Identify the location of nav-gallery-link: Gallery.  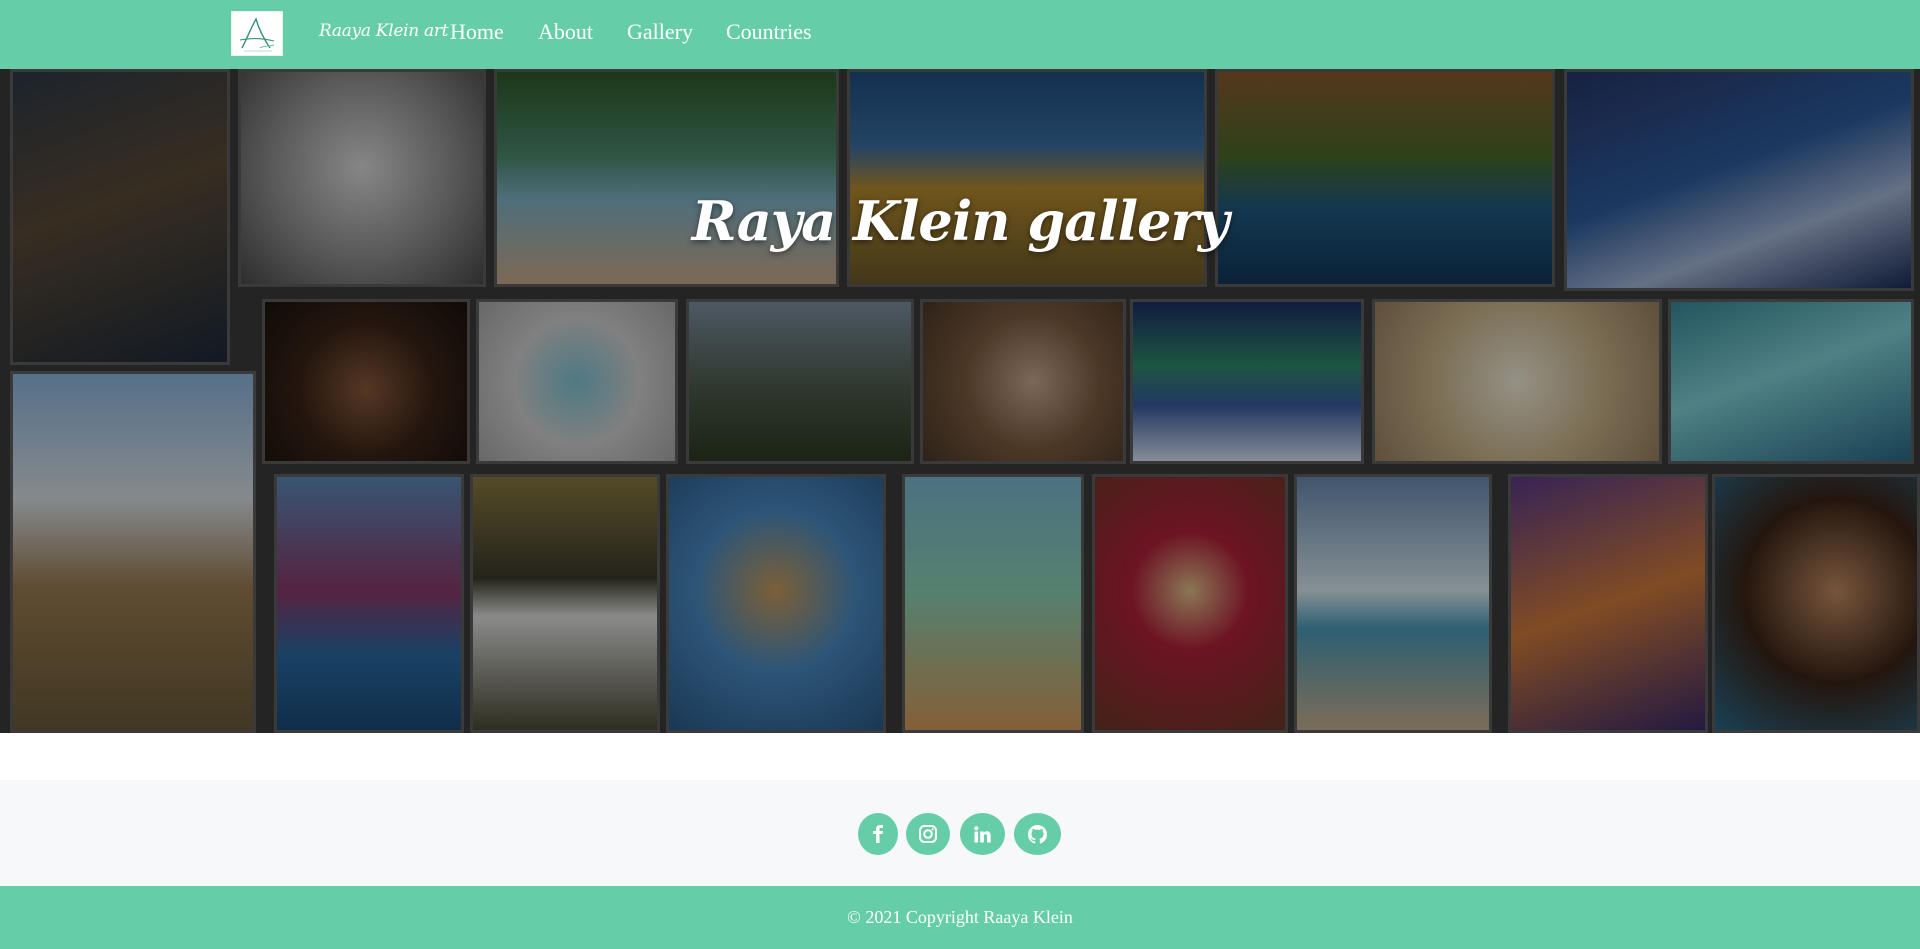
(660, 32).